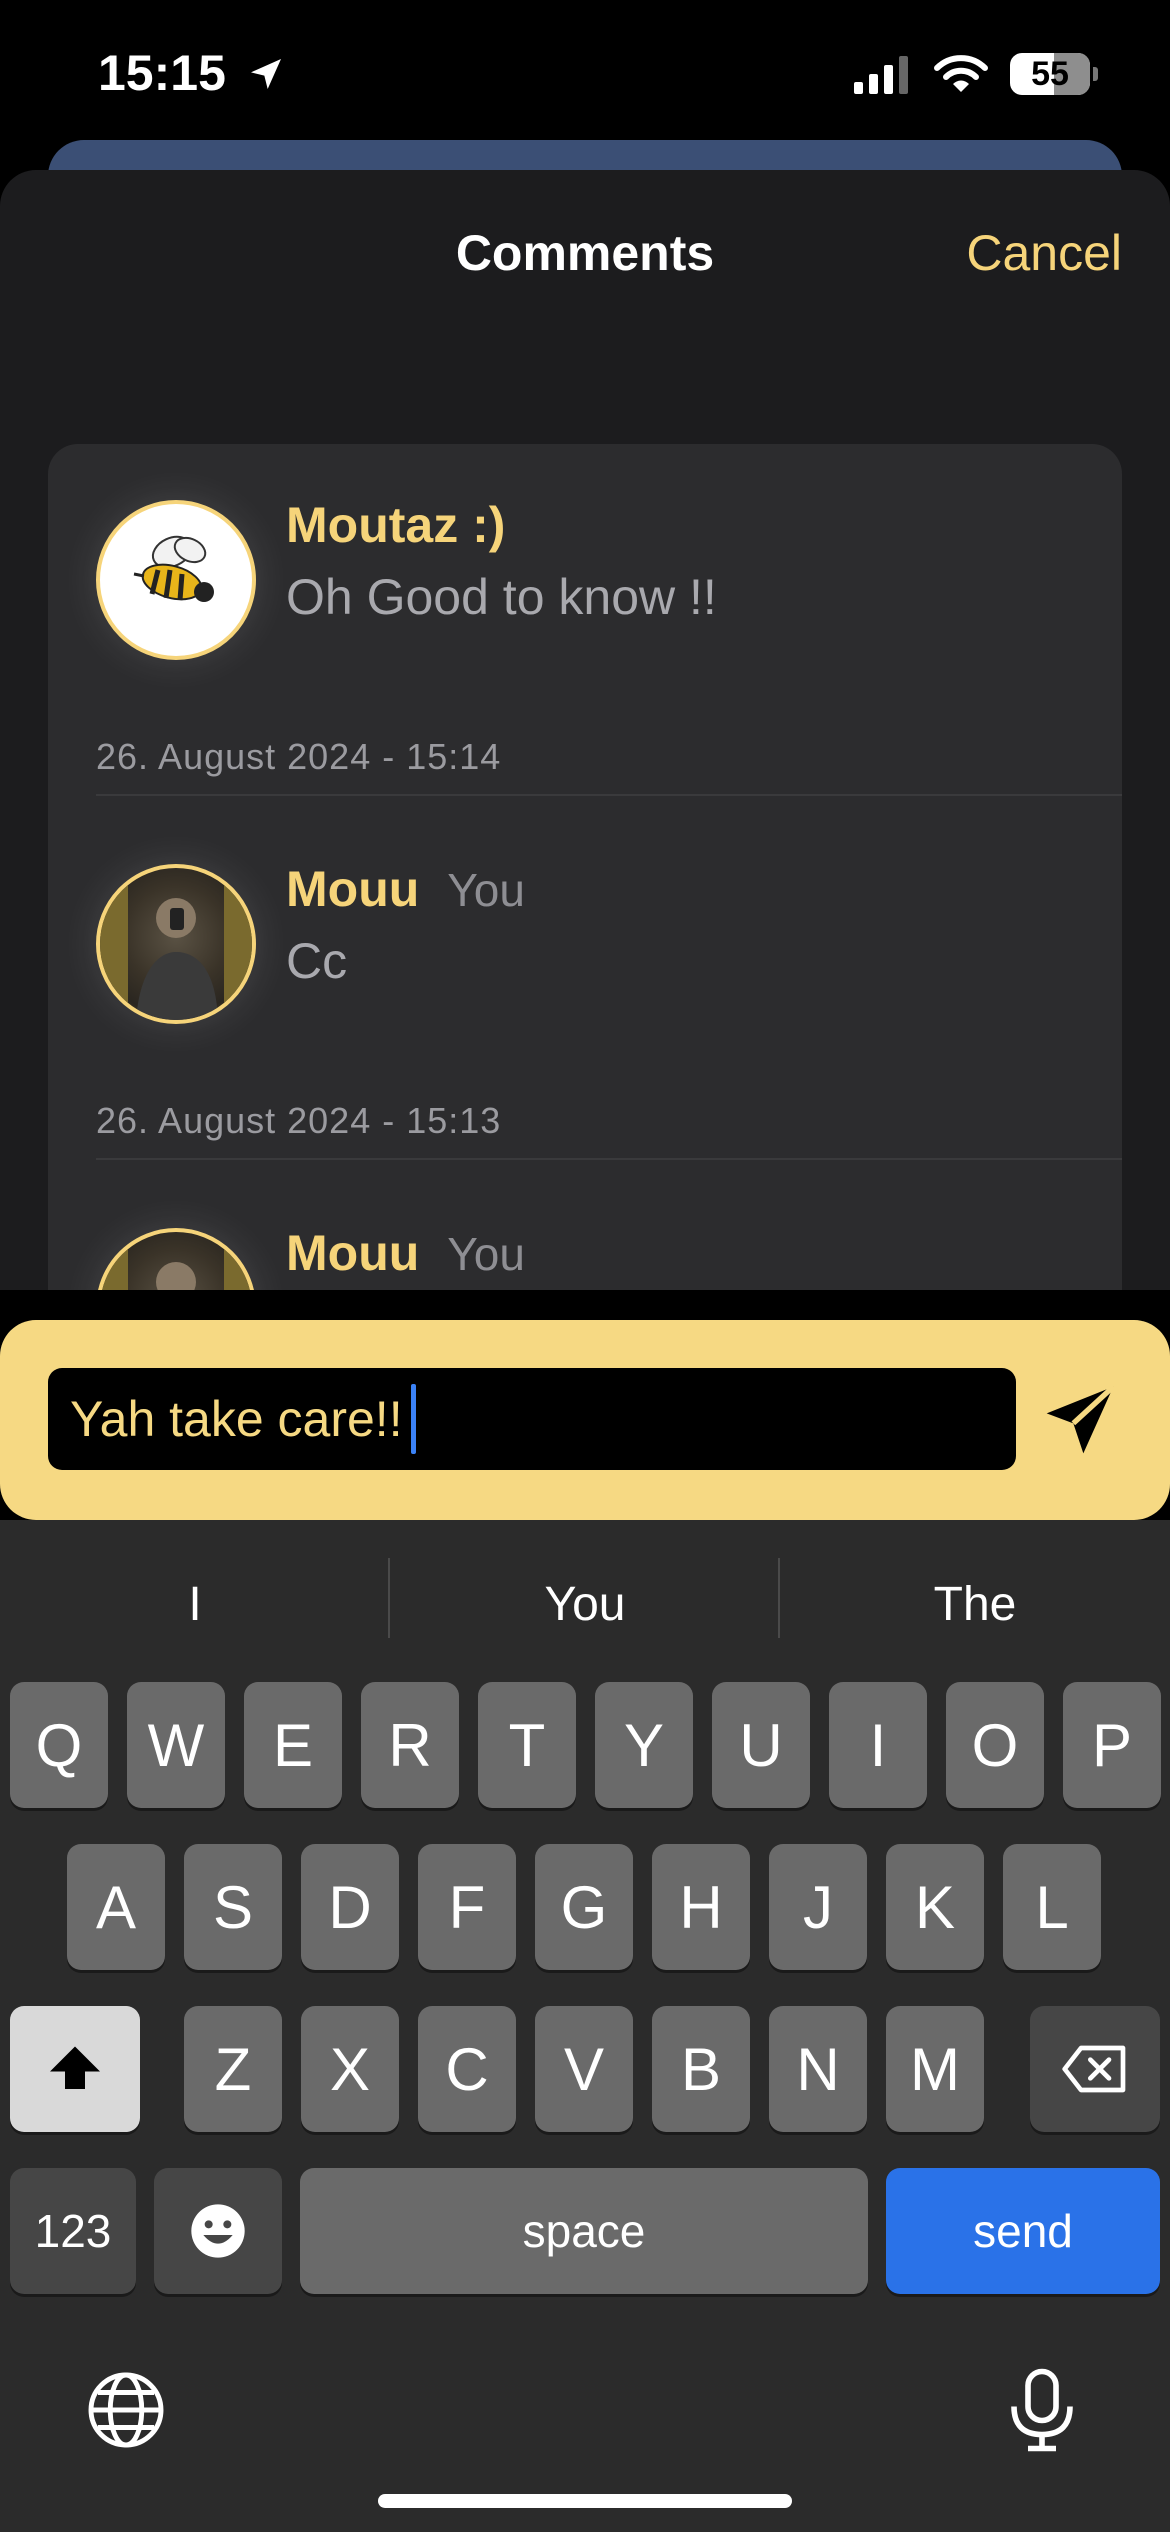  I want to click on key-g: G, so click(584, 1907).